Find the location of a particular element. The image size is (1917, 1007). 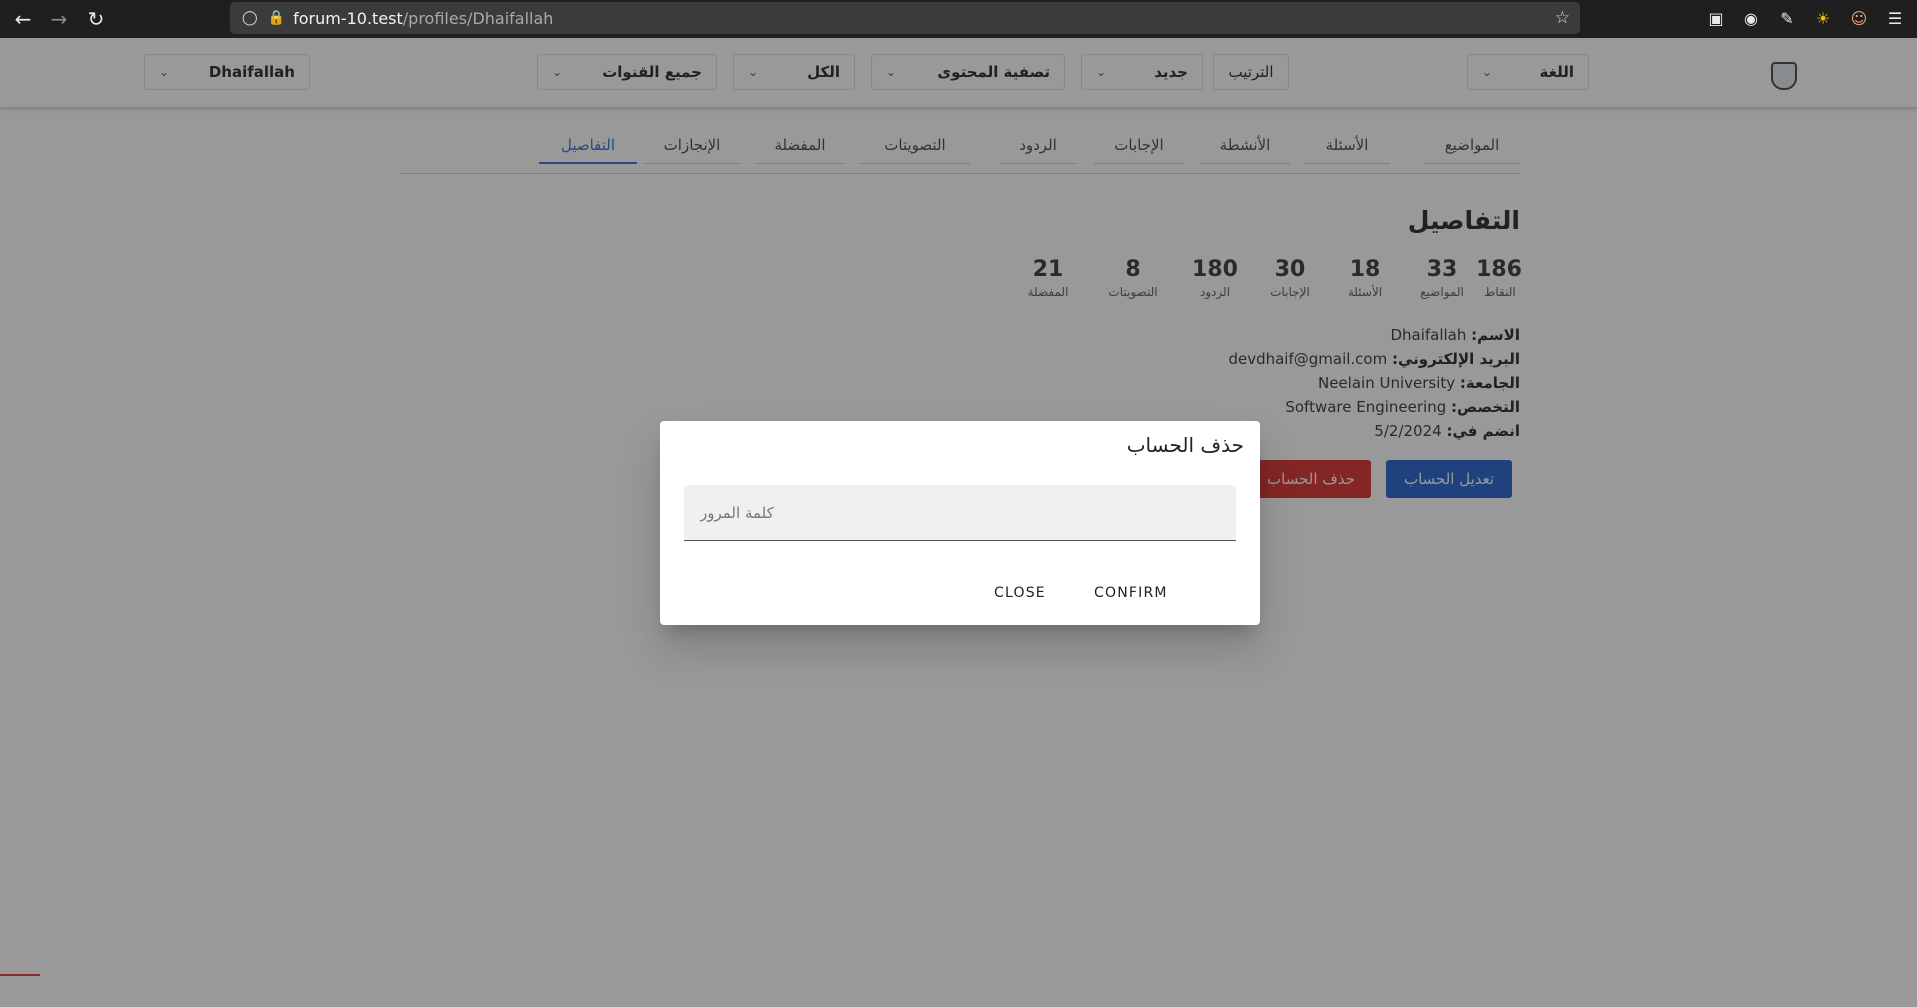

sun-icon: ☀ is located at coordinates (1823, 19).